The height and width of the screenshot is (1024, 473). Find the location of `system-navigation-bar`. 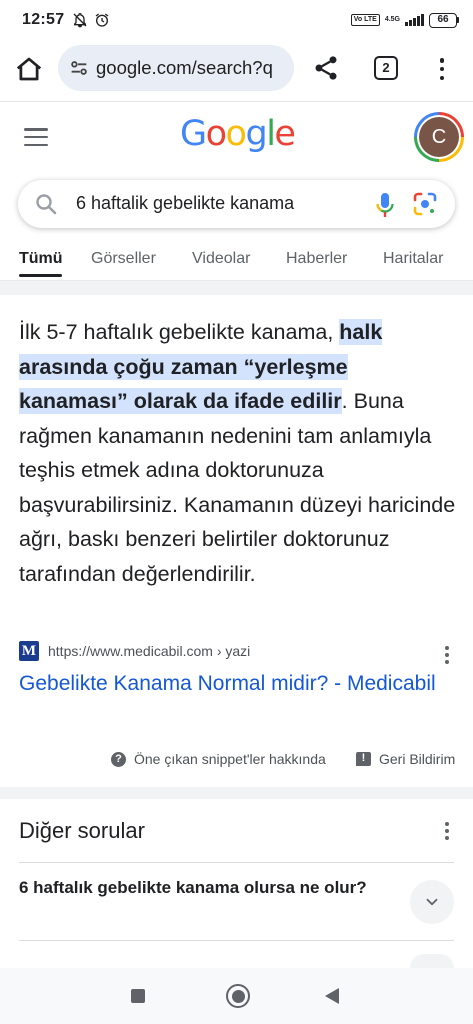

system-navigation-bar is located at coordinates (236, 996).